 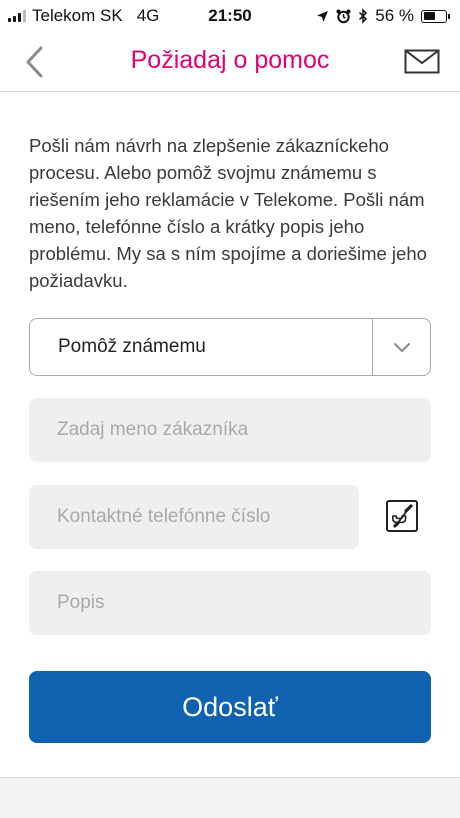 What do you see at coordinates (230, 430) in the screenshot?
I see `customer-name-input` at bounding box center [230, 430].